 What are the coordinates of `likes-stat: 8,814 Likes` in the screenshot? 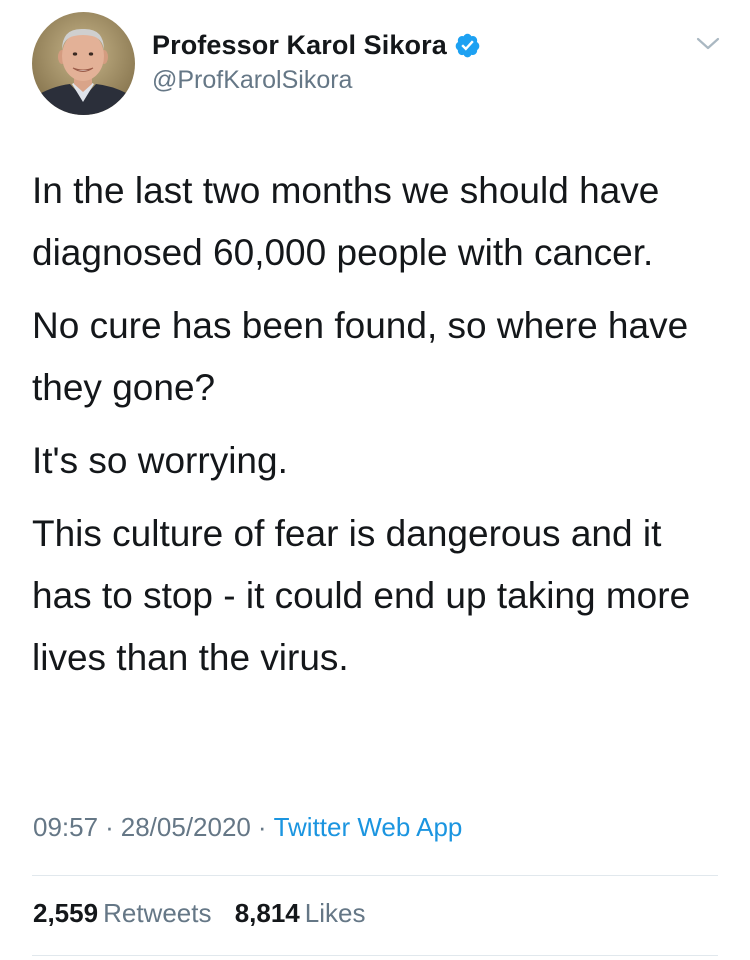 It's located at (300, 913).